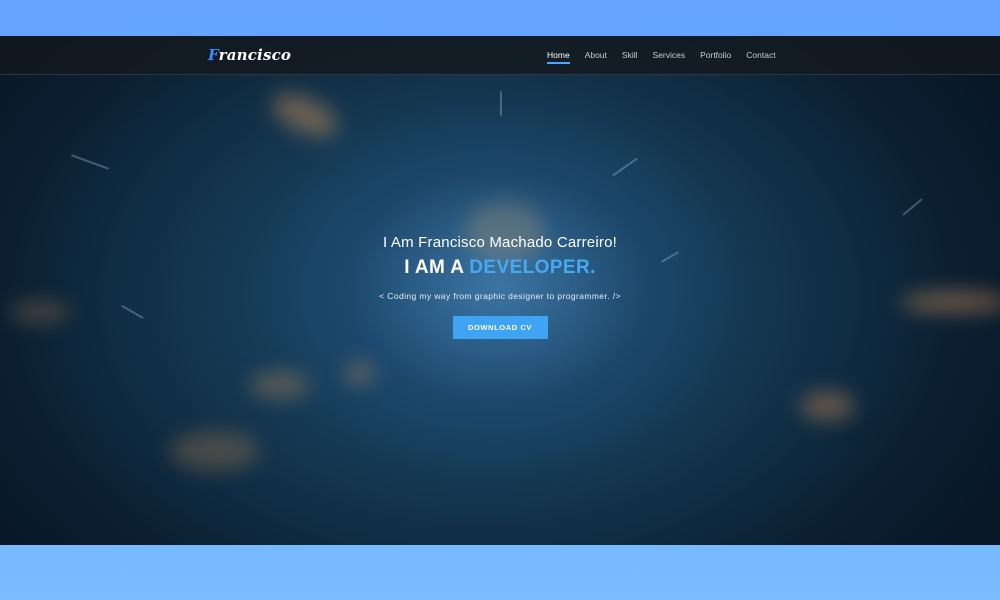  I want to click on headline-prefix: I AM A, so click(437, 267).